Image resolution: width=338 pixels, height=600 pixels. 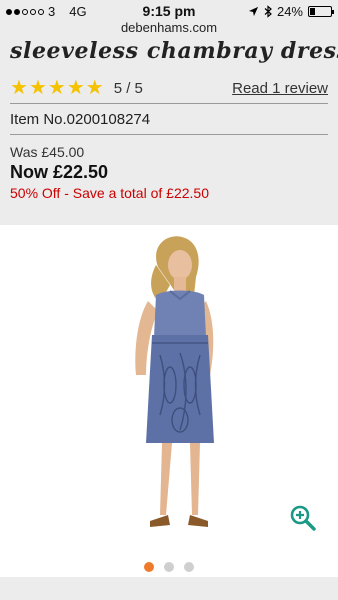 What do you see at coordinates (280, 88) in the screenshot?
I see `read-reviews-link: Read 1 review` at bounding box center [280, 88].